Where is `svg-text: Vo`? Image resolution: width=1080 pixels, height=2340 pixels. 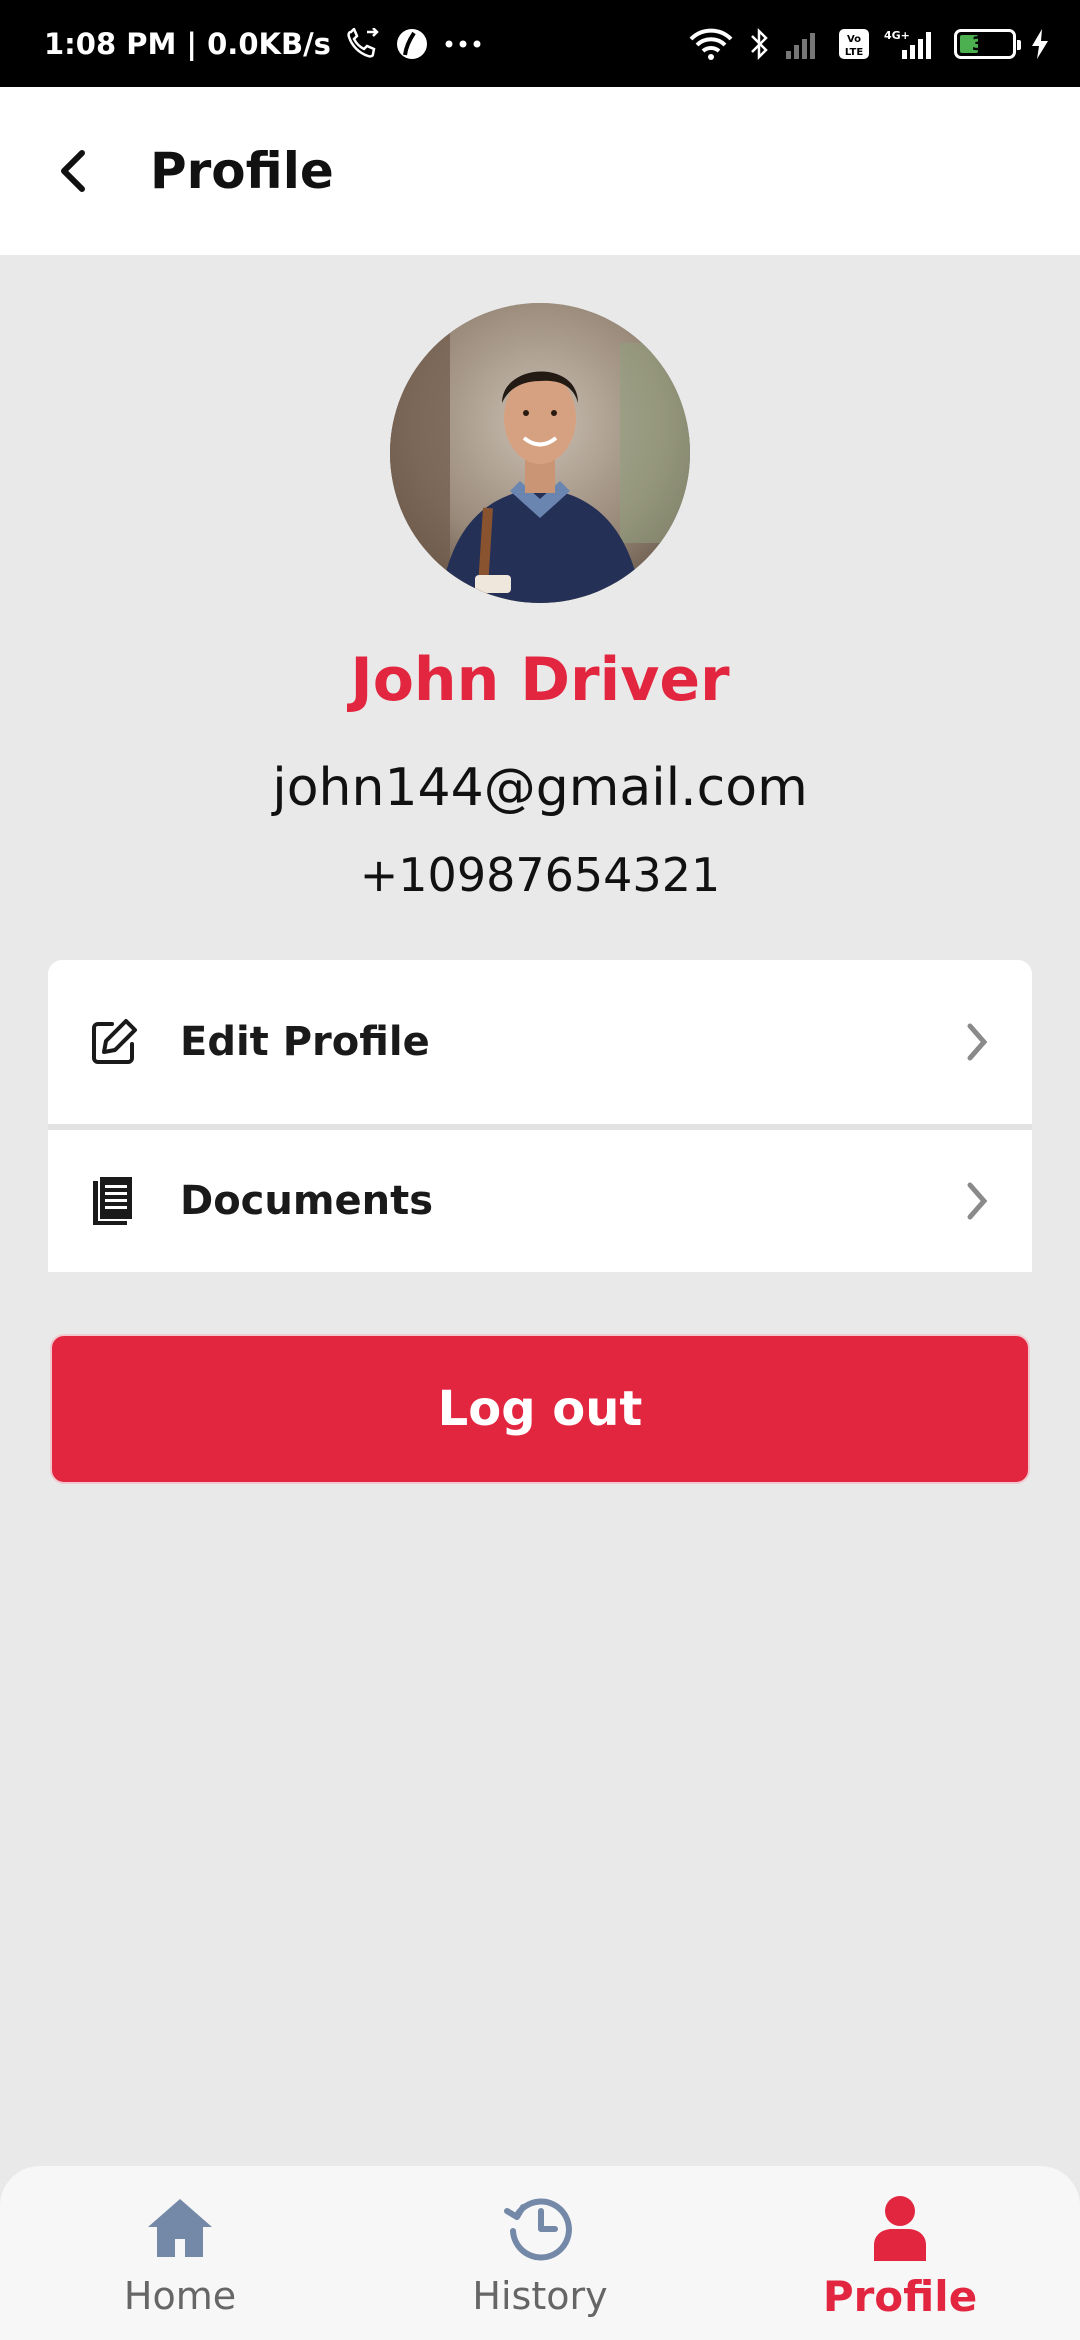
svg-text: Vo is located at coordinates (854, 39).